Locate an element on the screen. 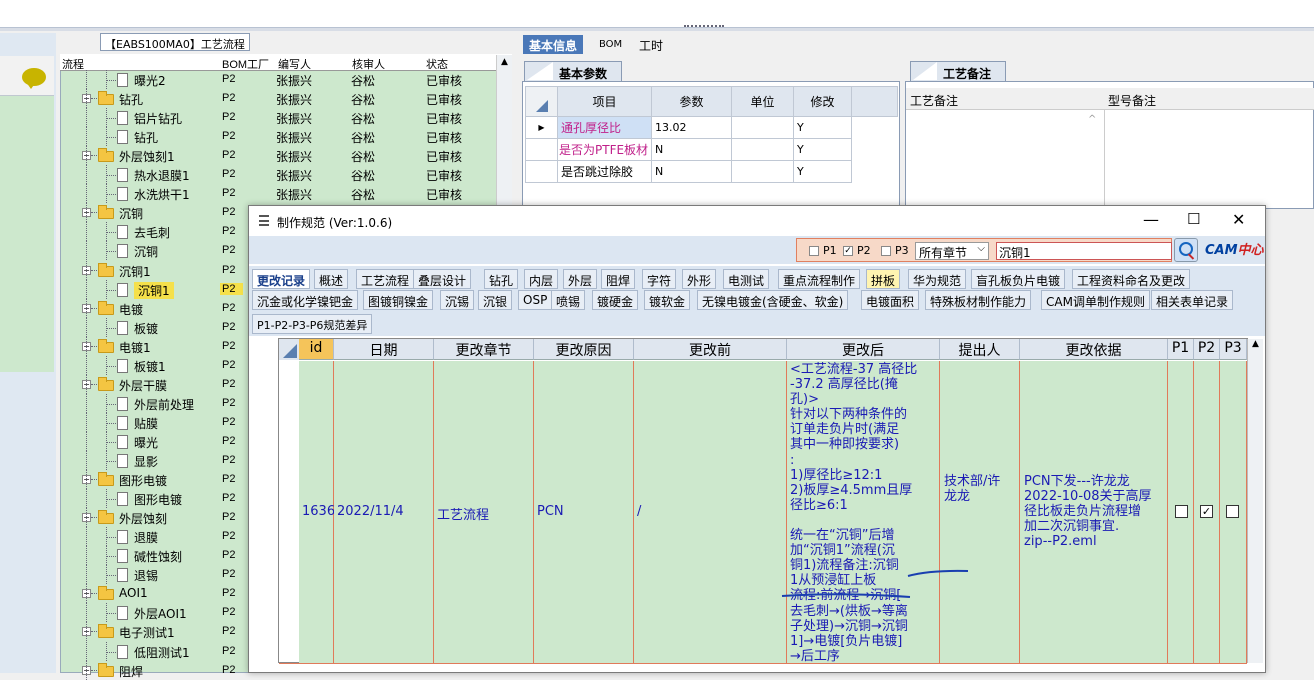 Image resolution: width=1314 pixels, height=680 pixels. spec-tab: 概述 is located at coordinates (331, 279).